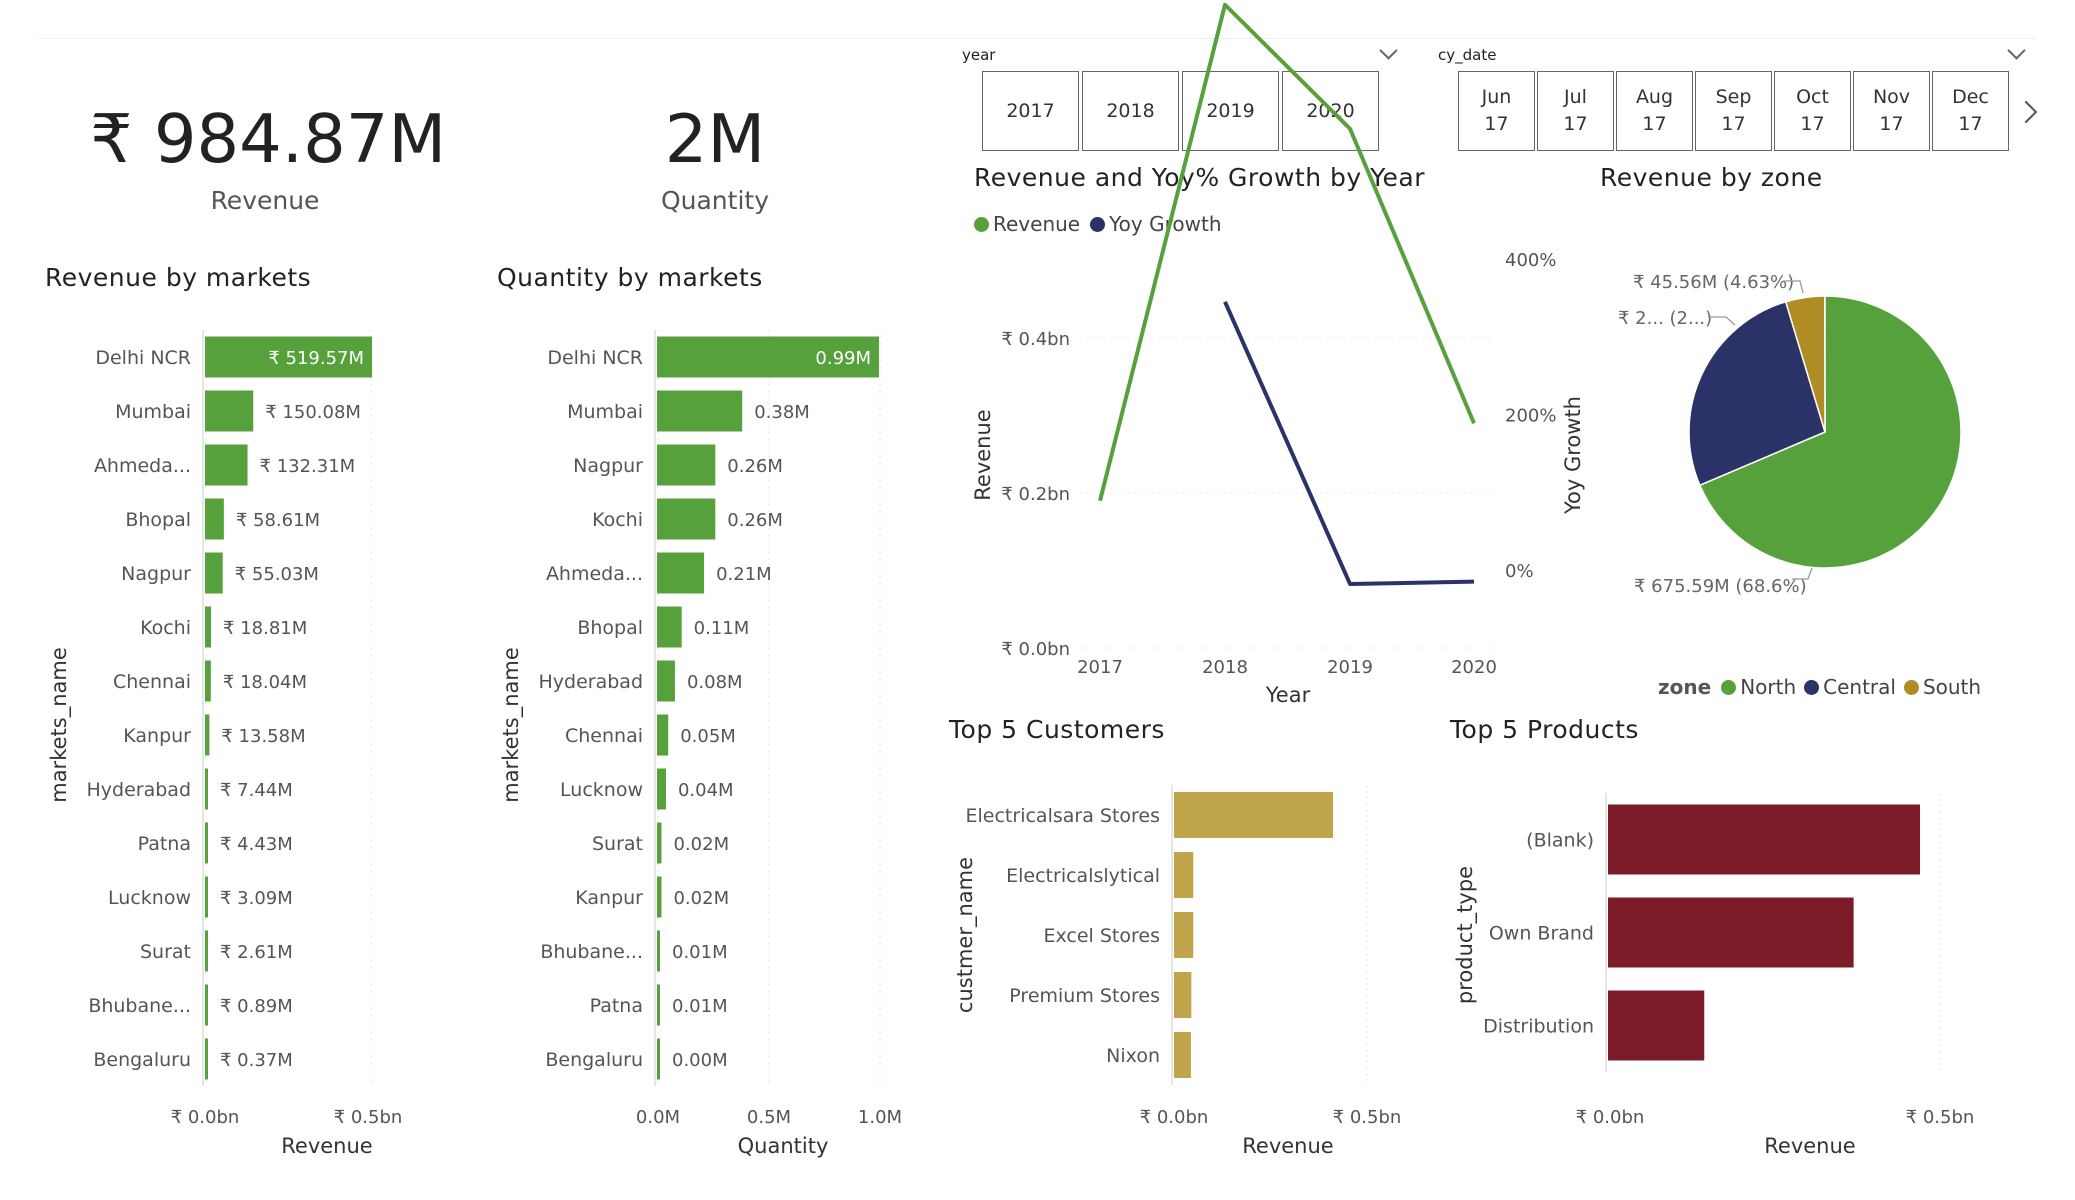 The width and height of the screenshot is (2075, 1200). Describe the element at coordinates (313, 412) in the screenshot. I see `revenue-markets-data-label: ₹ 150.08M` at that location.